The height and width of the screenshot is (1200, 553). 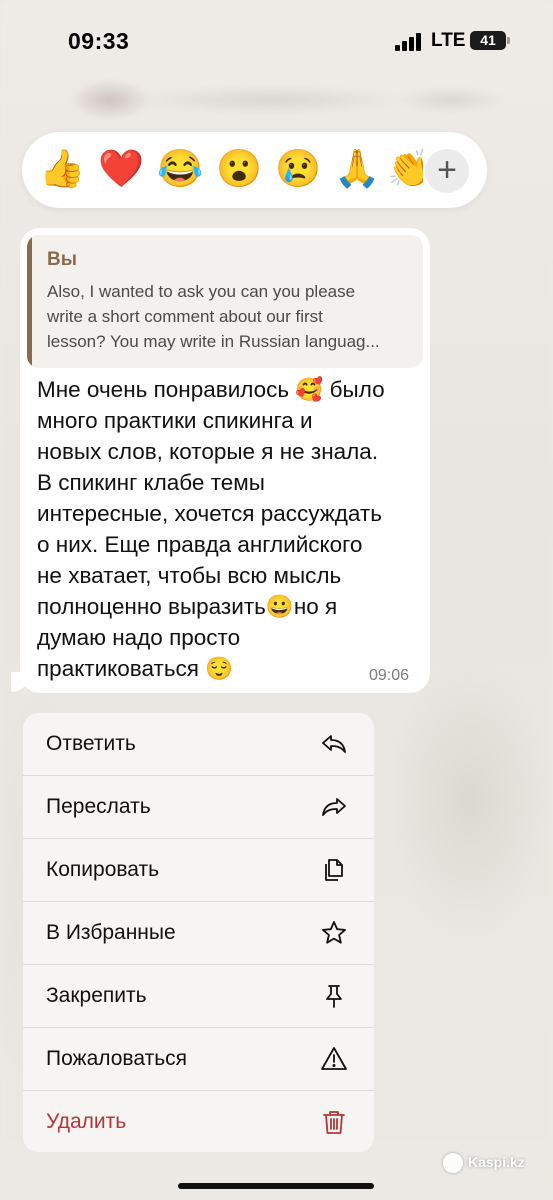 What do you see at coordinates (334, 1058) in the screenshot?
I see `warning-icon` at bounding box center [334, 1058].